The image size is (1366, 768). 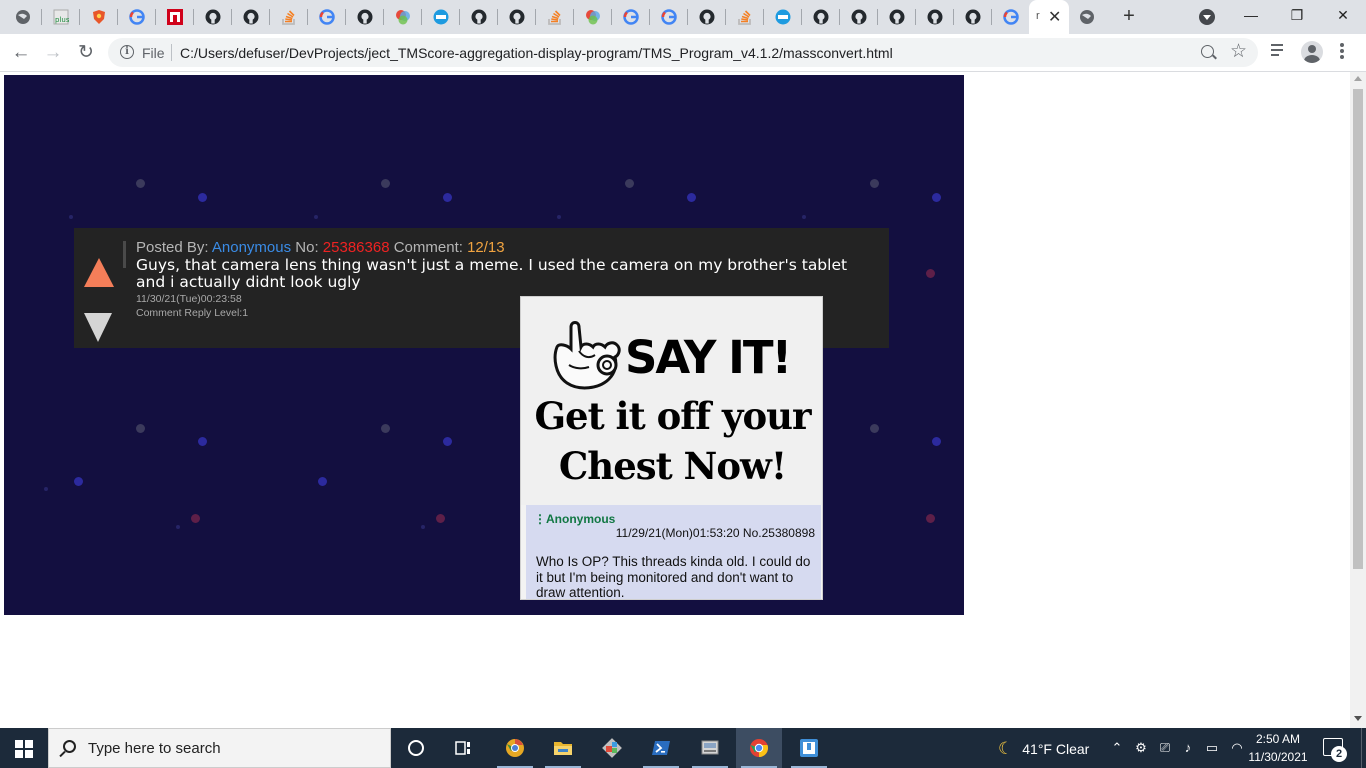 I want to click on brave-shield-icon, so click(x=99, y=17).